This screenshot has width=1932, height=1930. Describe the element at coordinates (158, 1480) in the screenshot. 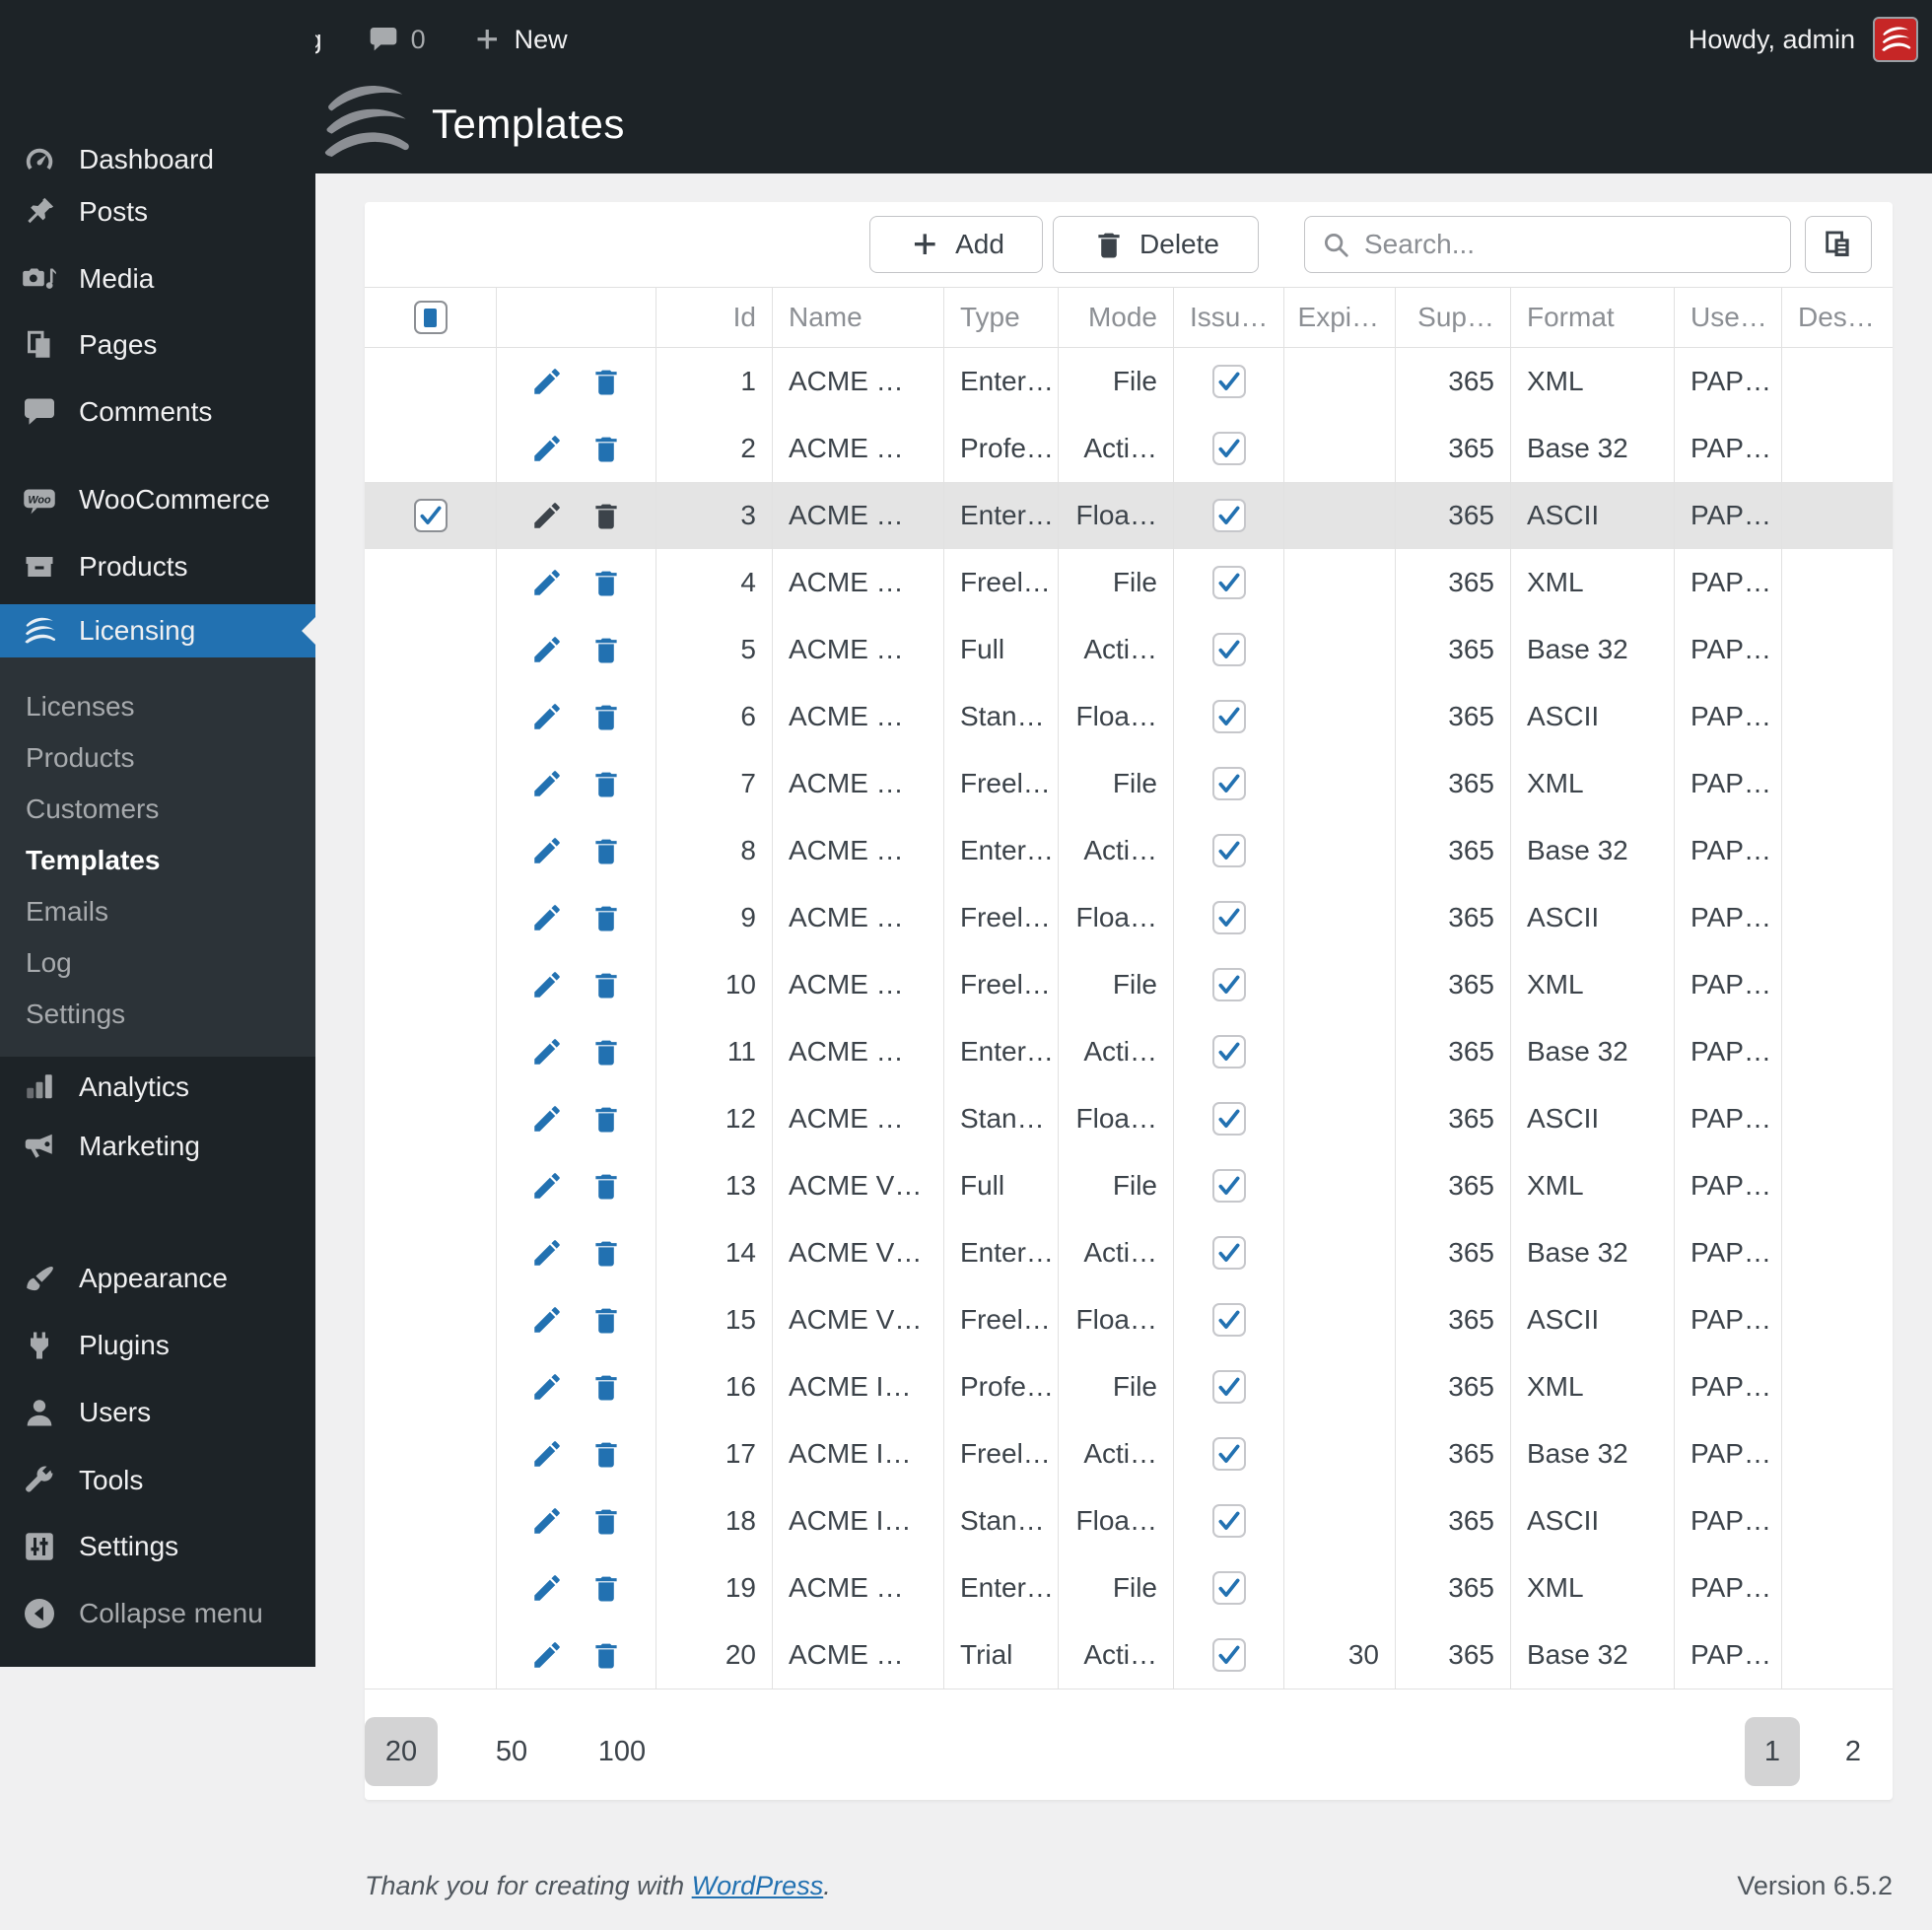

I see `sidebar-item-tools: Tools` at that location.